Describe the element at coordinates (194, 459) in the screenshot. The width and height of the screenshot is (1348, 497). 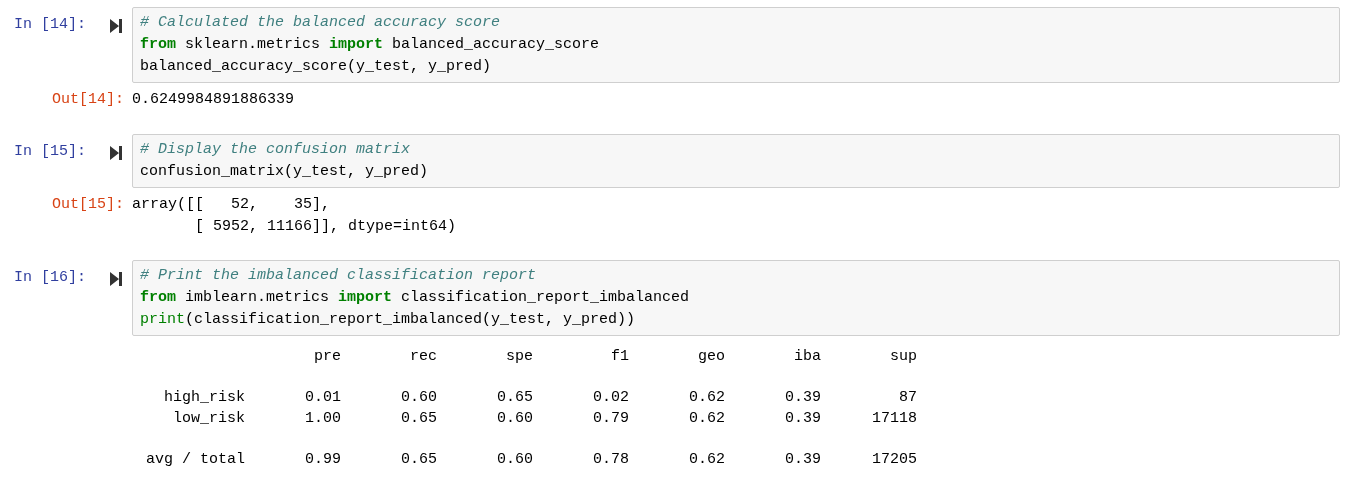
I see `row-label: avg / total` at that location.